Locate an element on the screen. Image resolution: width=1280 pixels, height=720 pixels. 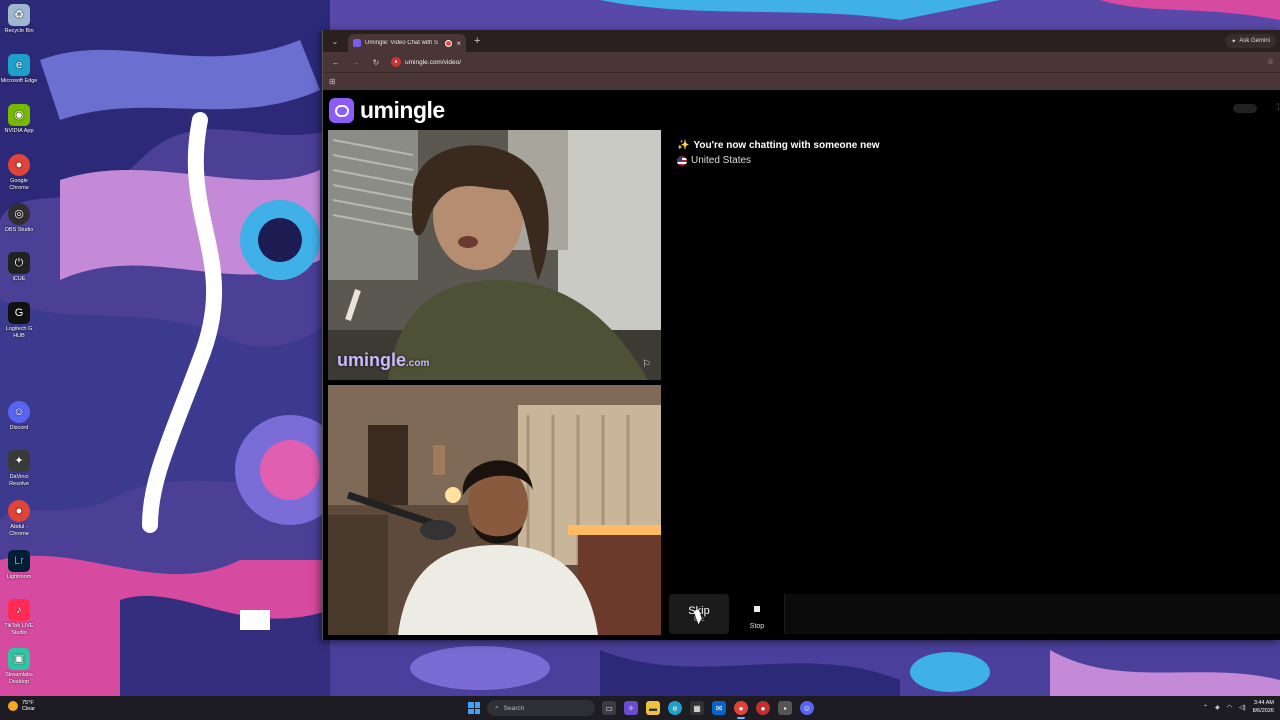
tab-umingle: Umingle: Video Chat with S × is located at coordinates (407, 43).